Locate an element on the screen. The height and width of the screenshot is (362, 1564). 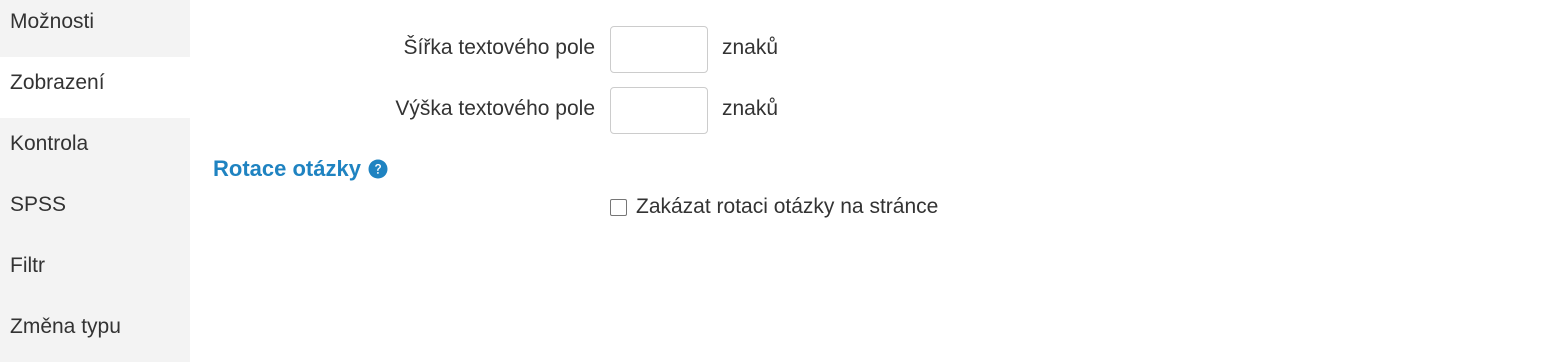
sidebar-item-label: Filtr is located at coordinates (27, 265).